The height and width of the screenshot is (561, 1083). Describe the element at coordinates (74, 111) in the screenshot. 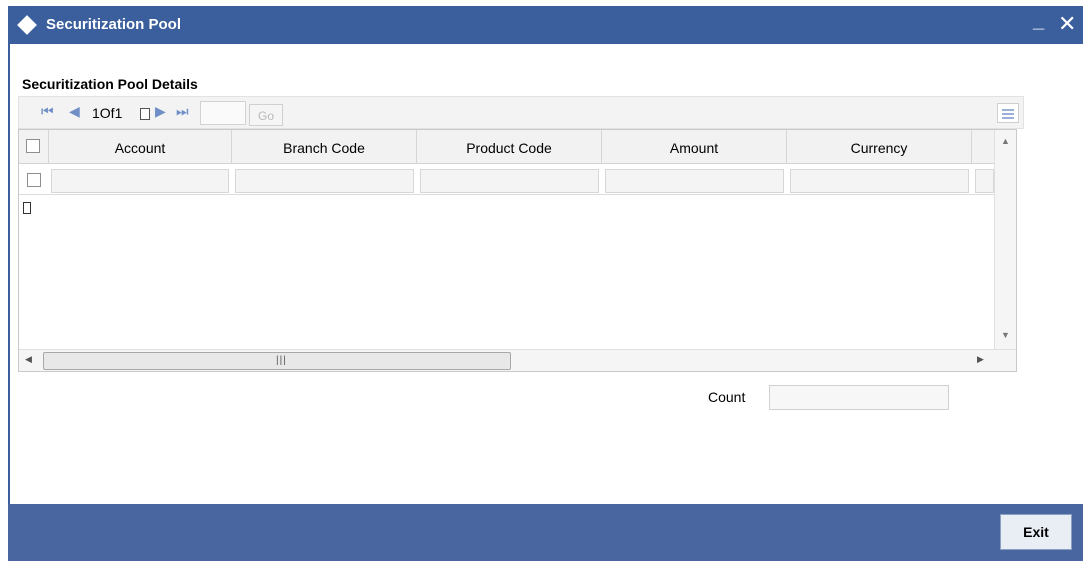

I see `prev-page-icon: ◀` at that location.